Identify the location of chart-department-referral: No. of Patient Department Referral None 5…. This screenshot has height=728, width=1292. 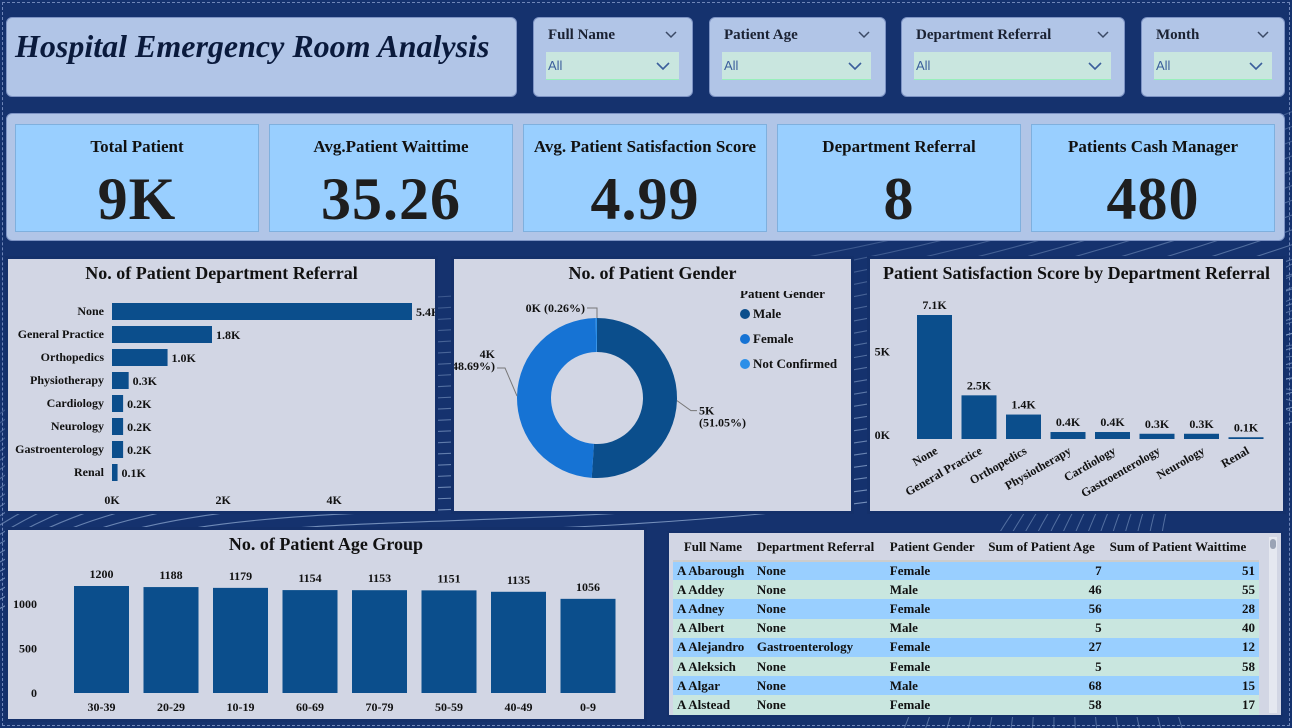
(221, 385).